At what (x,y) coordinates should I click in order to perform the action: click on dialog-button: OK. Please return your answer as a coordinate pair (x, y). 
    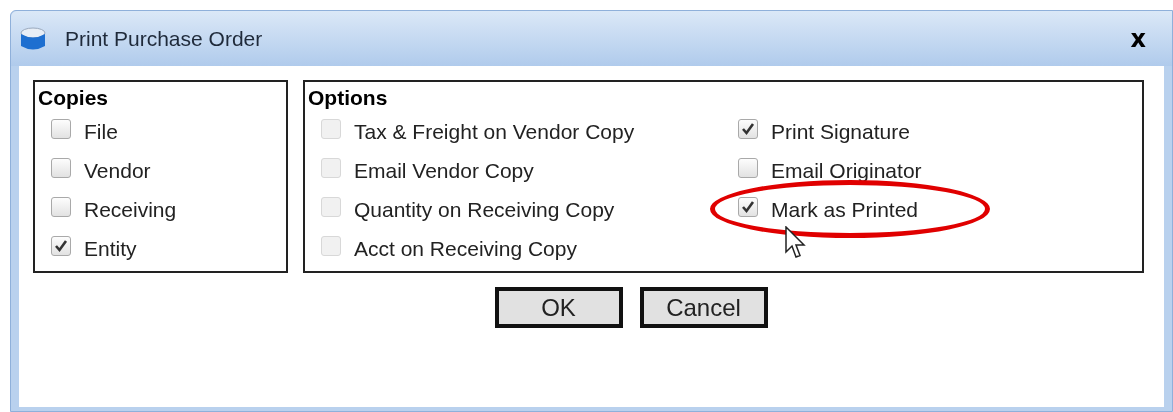
    Looking at the image, I should click on (558, 307).